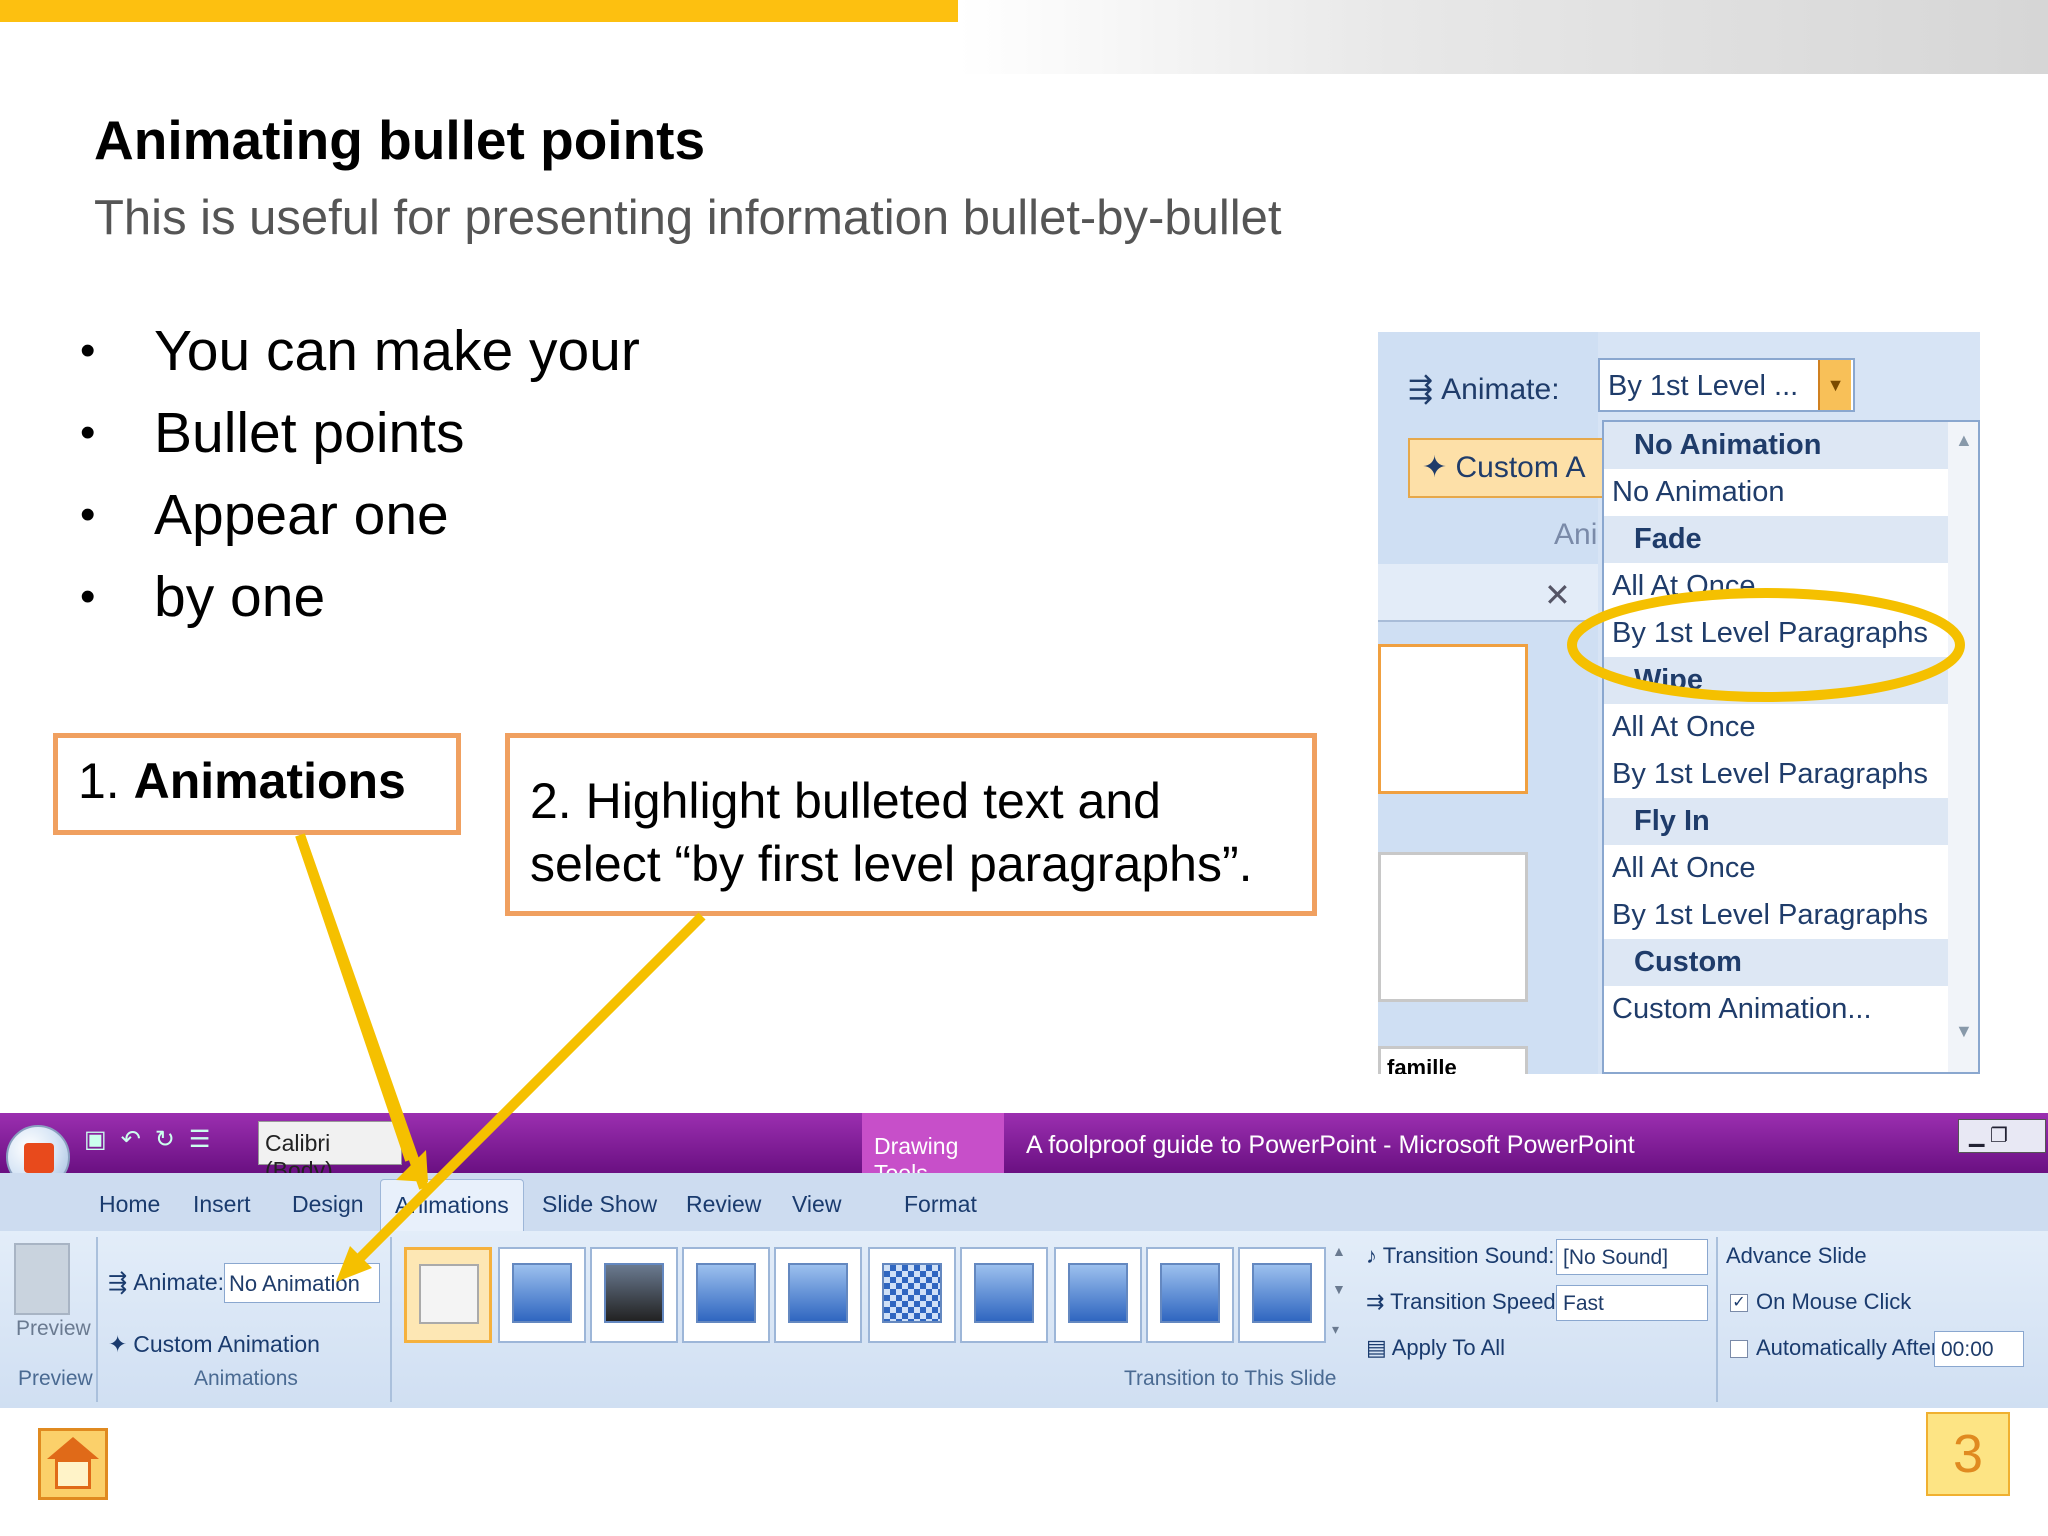 This screenshot has width=2048, height=1536. What do you see at coordinates (529, 1089) in the screenshot?
I see `arrow-to-animate-combo` at bounding box center [529, 1089].